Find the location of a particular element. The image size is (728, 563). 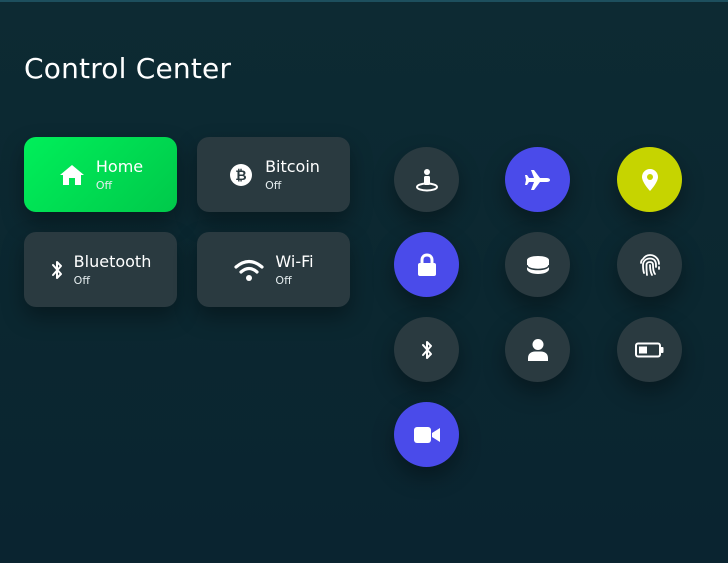

battery-toggle is located at coordinates (649, 349).